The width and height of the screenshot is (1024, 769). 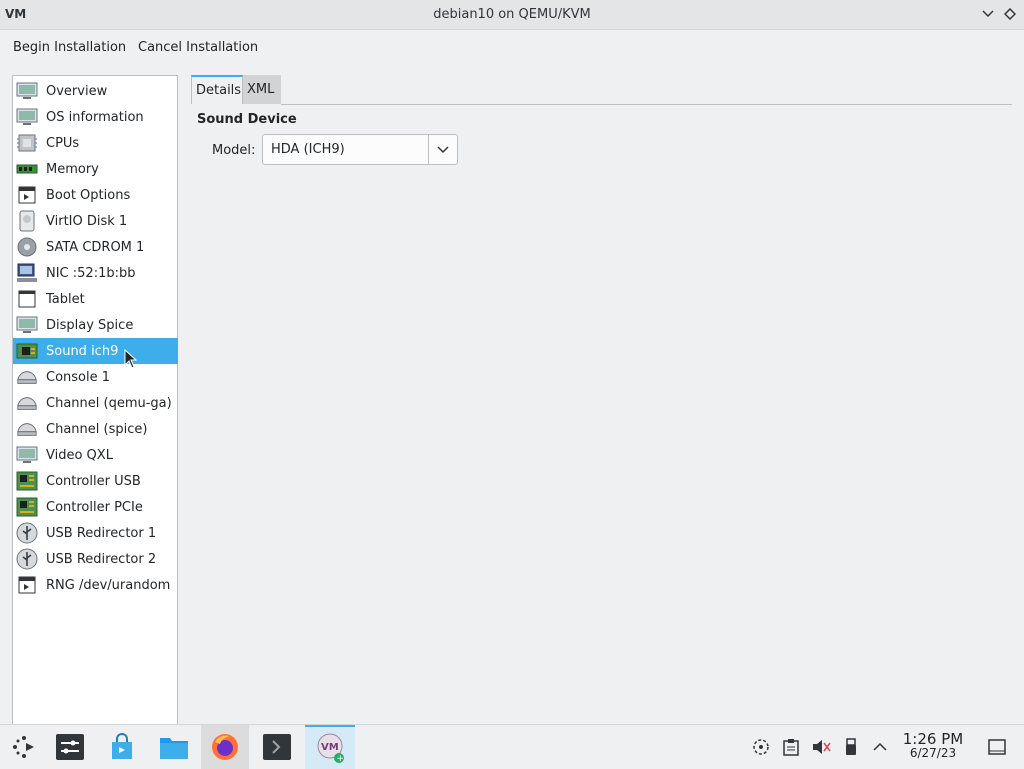 What do you see at coordinates (443, 149) in the screenshot?
I see `chevron-down-icon` at bounding box center [443, 149].